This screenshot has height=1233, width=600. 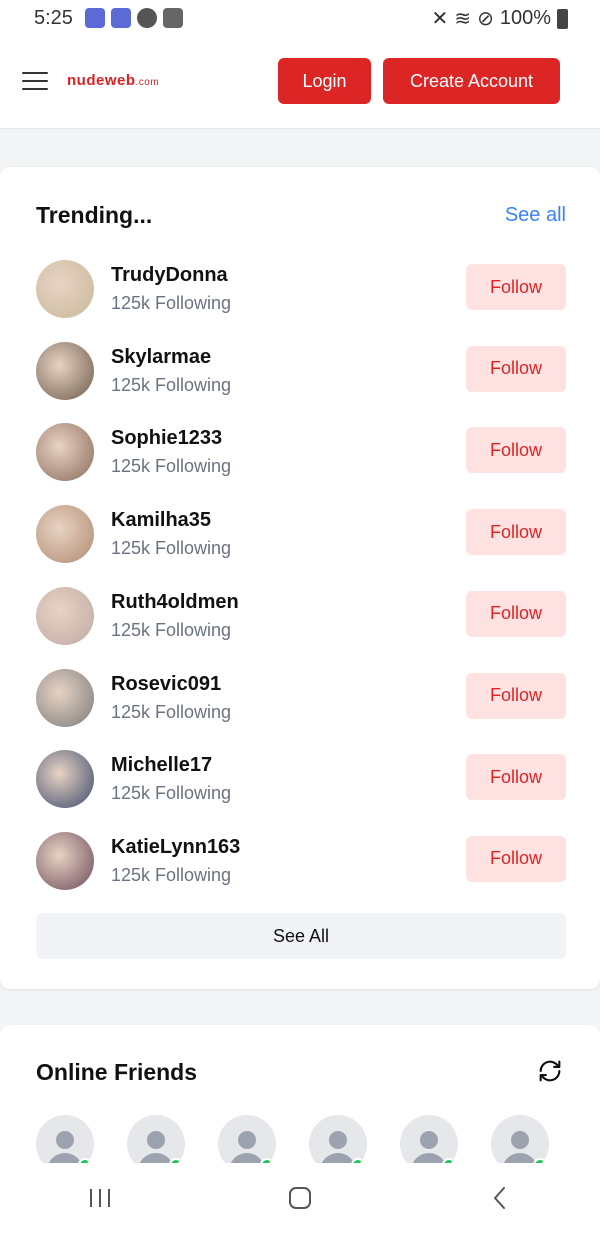 What do you see at coordinates (301, 535) in the screenshot?
I see `trending-user-row: Kamilha35 125k Following Follow` at bounding box center [301, 535].